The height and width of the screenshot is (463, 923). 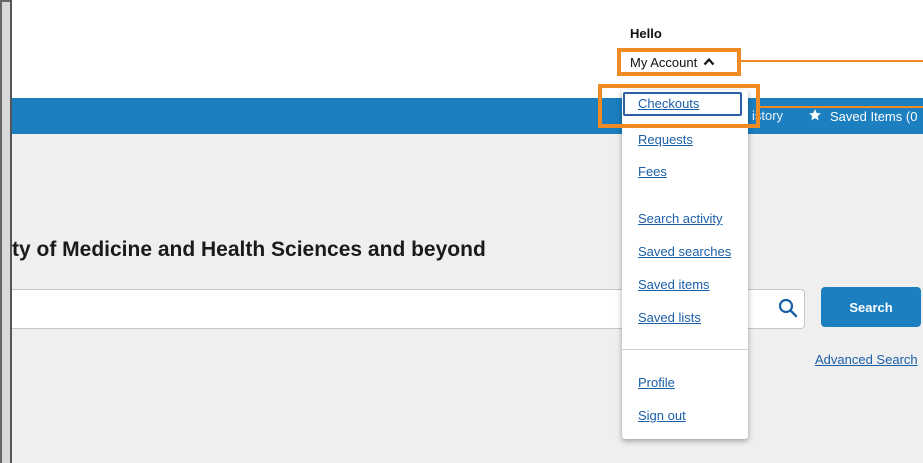 What do you see at coordinates (709, 62) in the screenshot?
I see `chevron-up-icon` at bounding box center [709, 62].